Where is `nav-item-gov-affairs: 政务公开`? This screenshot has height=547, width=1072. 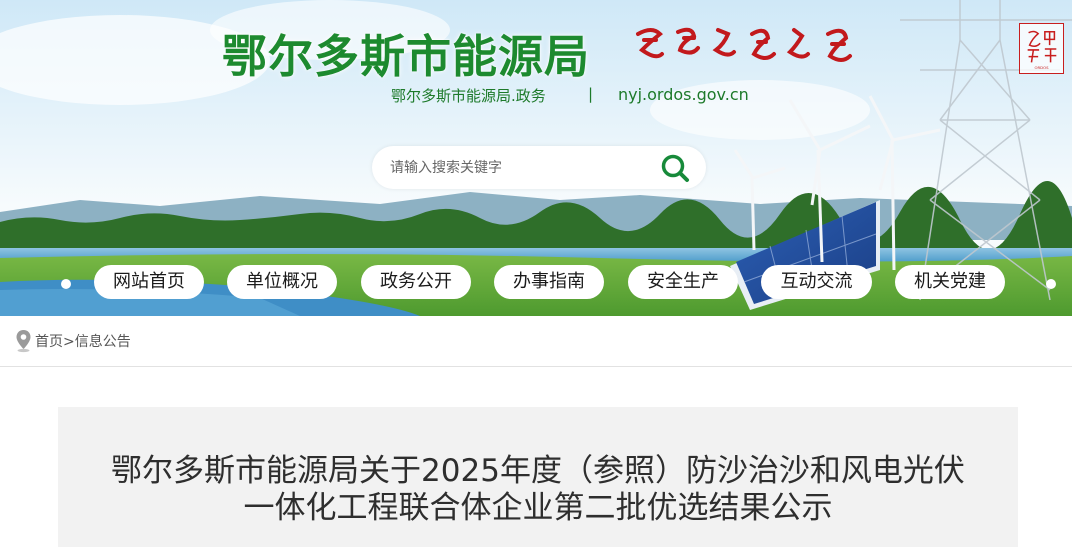
nav-item-gov-affairs: 政务公开 is located at coordinates (416, 282).